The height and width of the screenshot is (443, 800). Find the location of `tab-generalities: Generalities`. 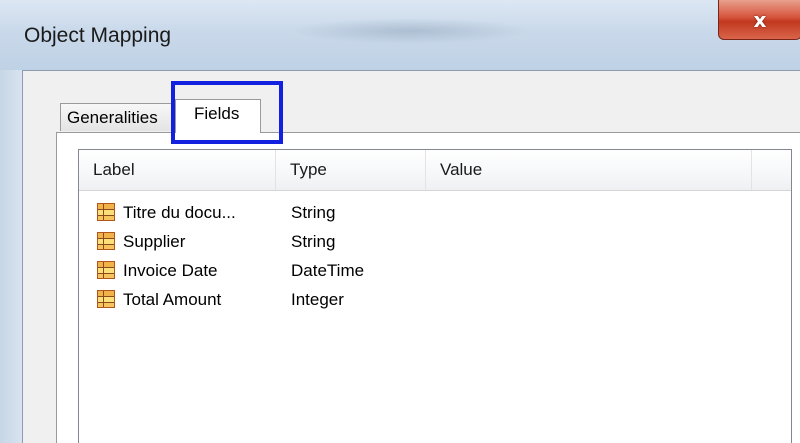

tab-generalities: Generalities is located at coordinates (120, 117).